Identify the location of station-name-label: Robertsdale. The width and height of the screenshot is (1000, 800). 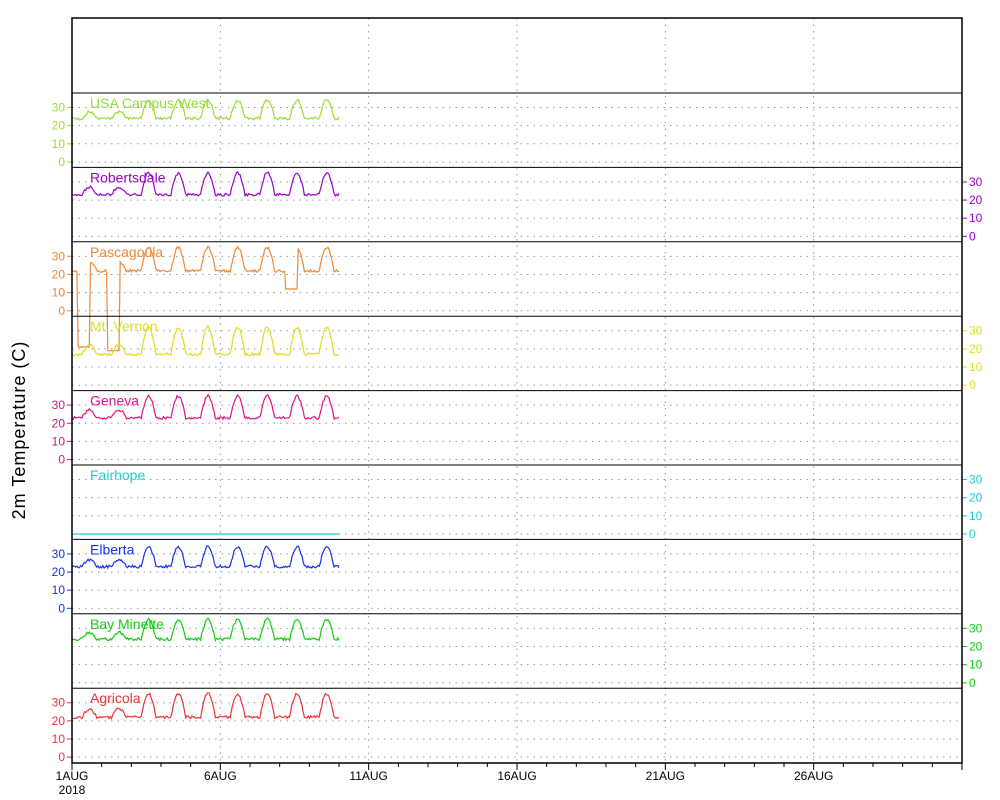
(128, 177).